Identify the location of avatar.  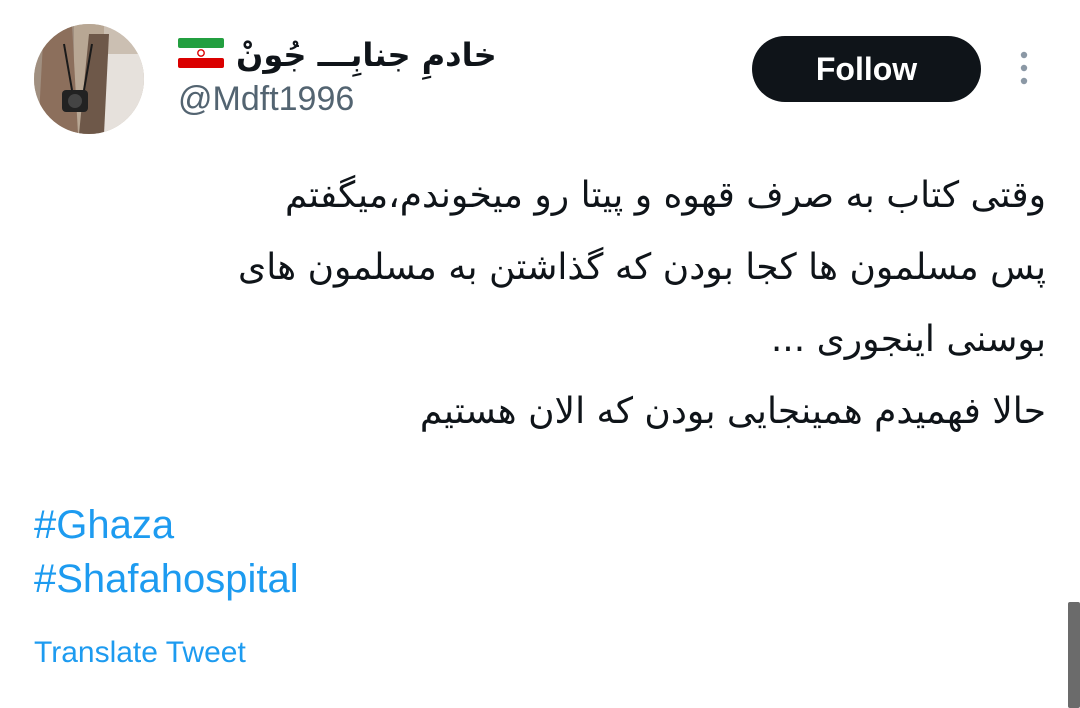
(89, 79).